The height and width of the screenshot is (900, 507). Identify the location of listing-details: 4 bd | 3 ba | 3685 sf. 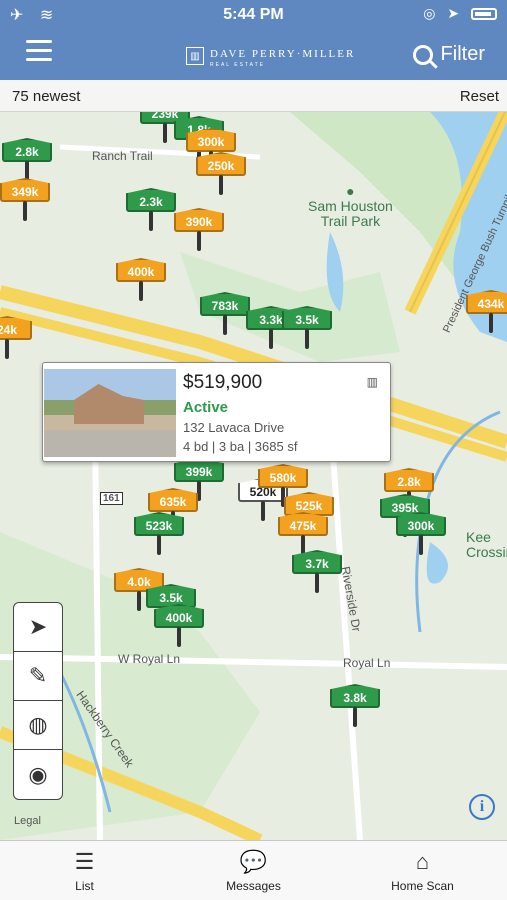
(240, 446).